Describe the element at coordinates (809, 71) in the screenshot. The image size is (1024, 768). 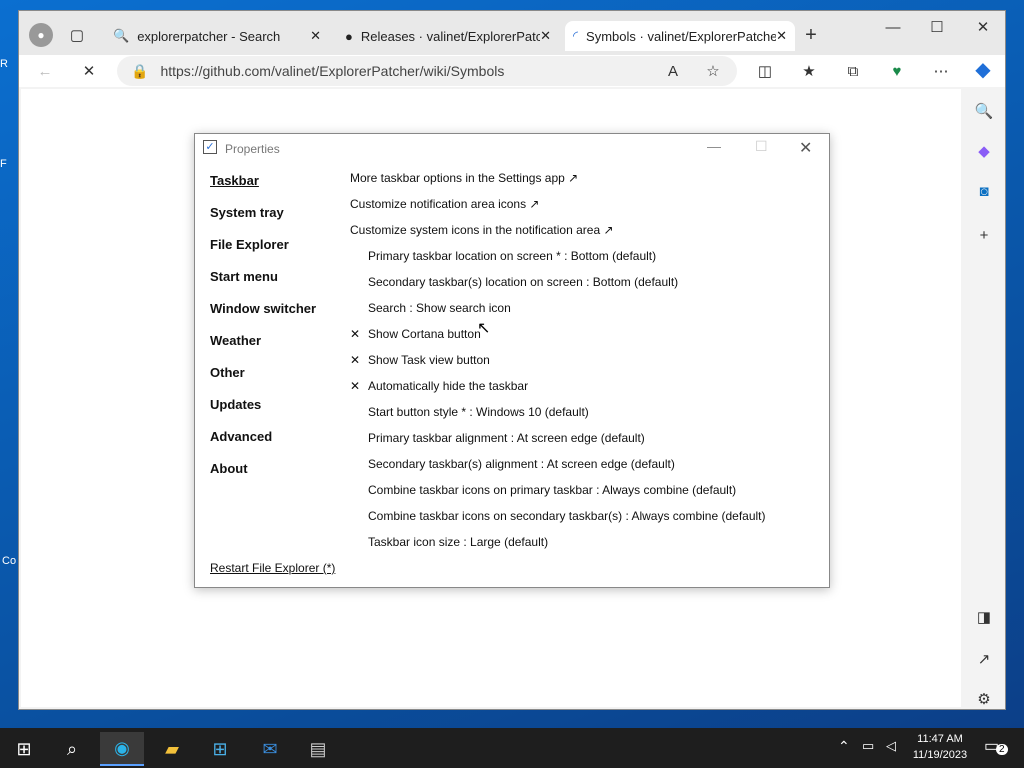
I see `favorites-icon: ★` at that location.